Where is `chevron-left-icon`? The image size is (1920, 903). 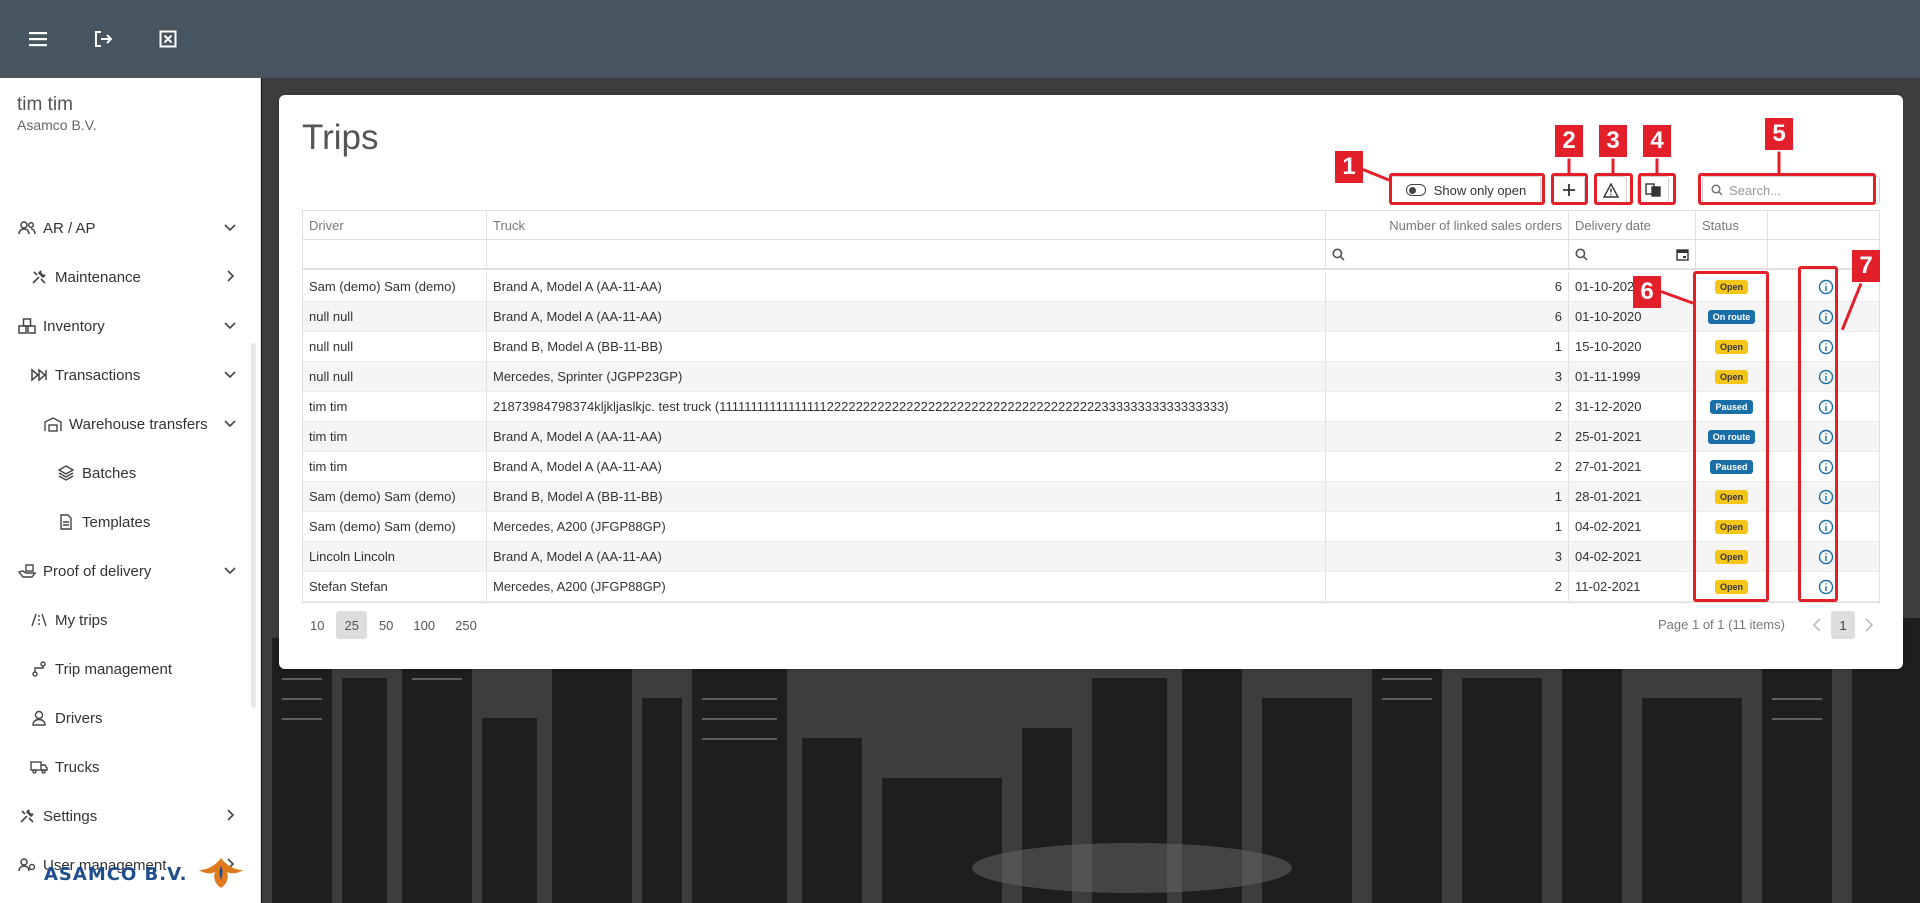
chevron-left-icon is located at coordinates (1816, 625).